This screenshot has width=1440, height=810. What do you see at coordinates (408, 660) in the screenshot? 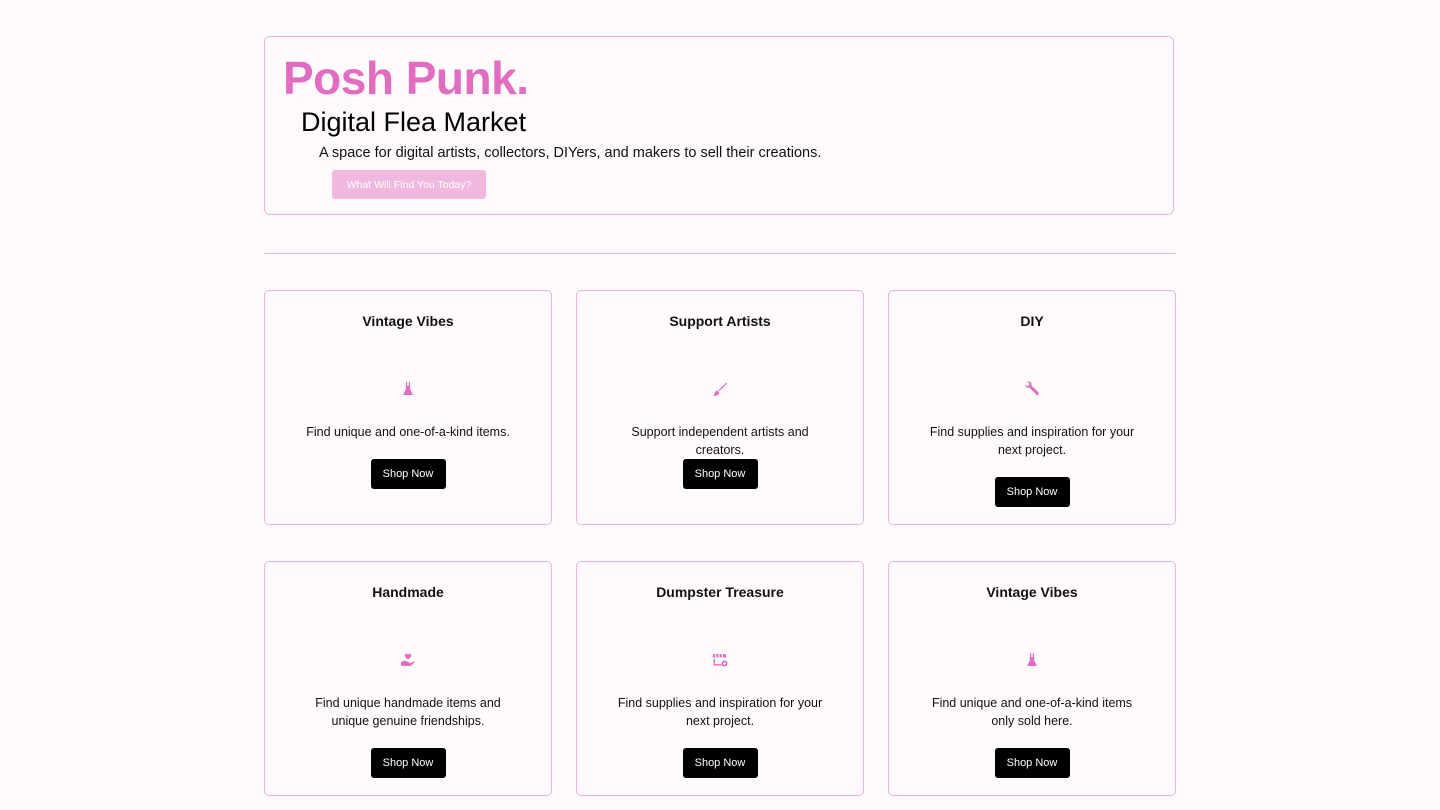
I see `hand-heart-icon` at bounding box center [408, 660].